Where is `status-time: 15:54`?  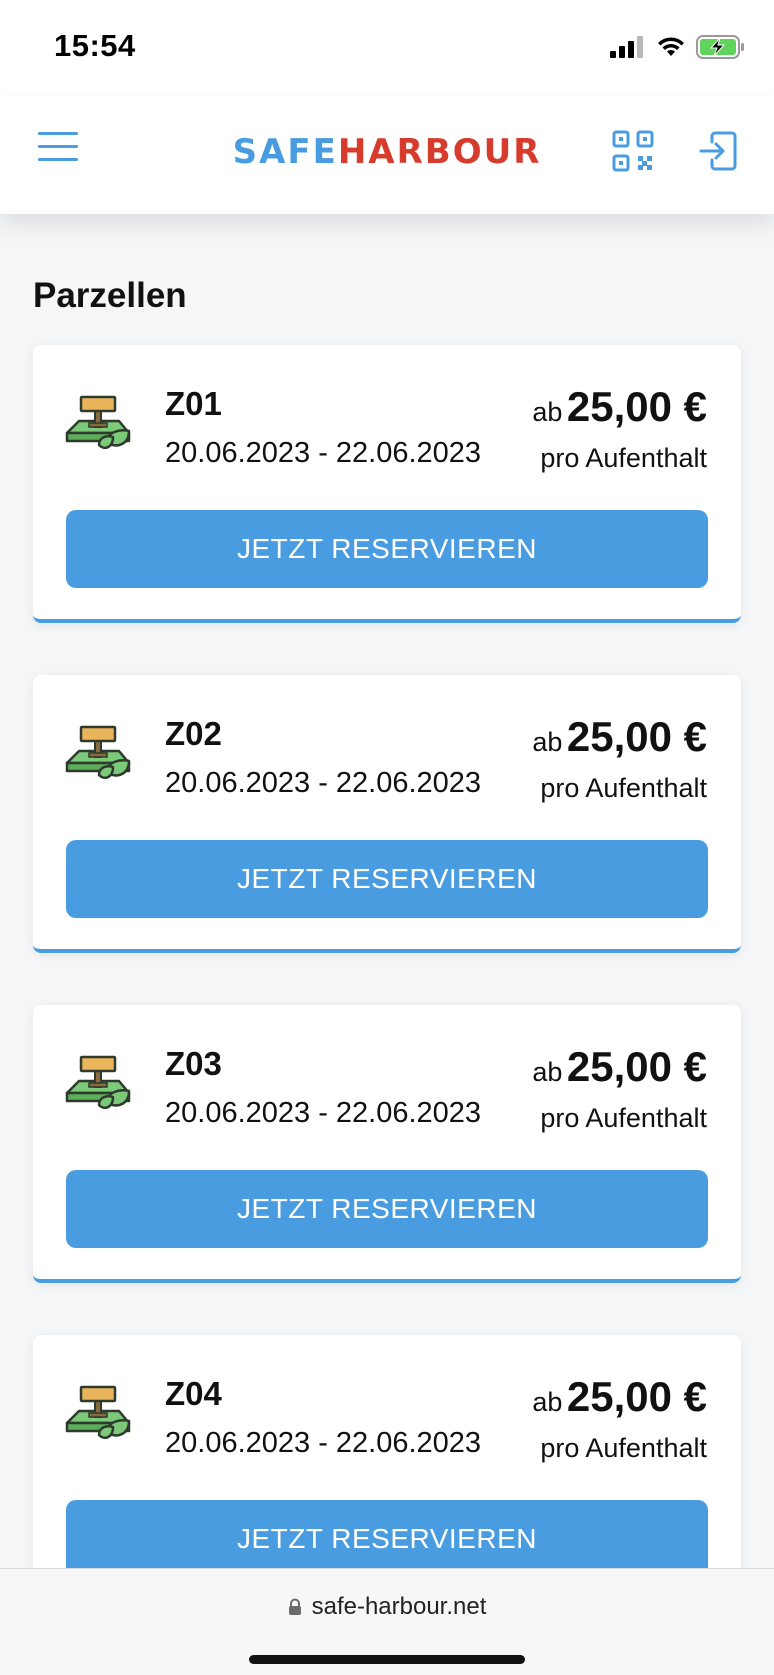 status-time: 15:54 is located at coordinates (95, 45).